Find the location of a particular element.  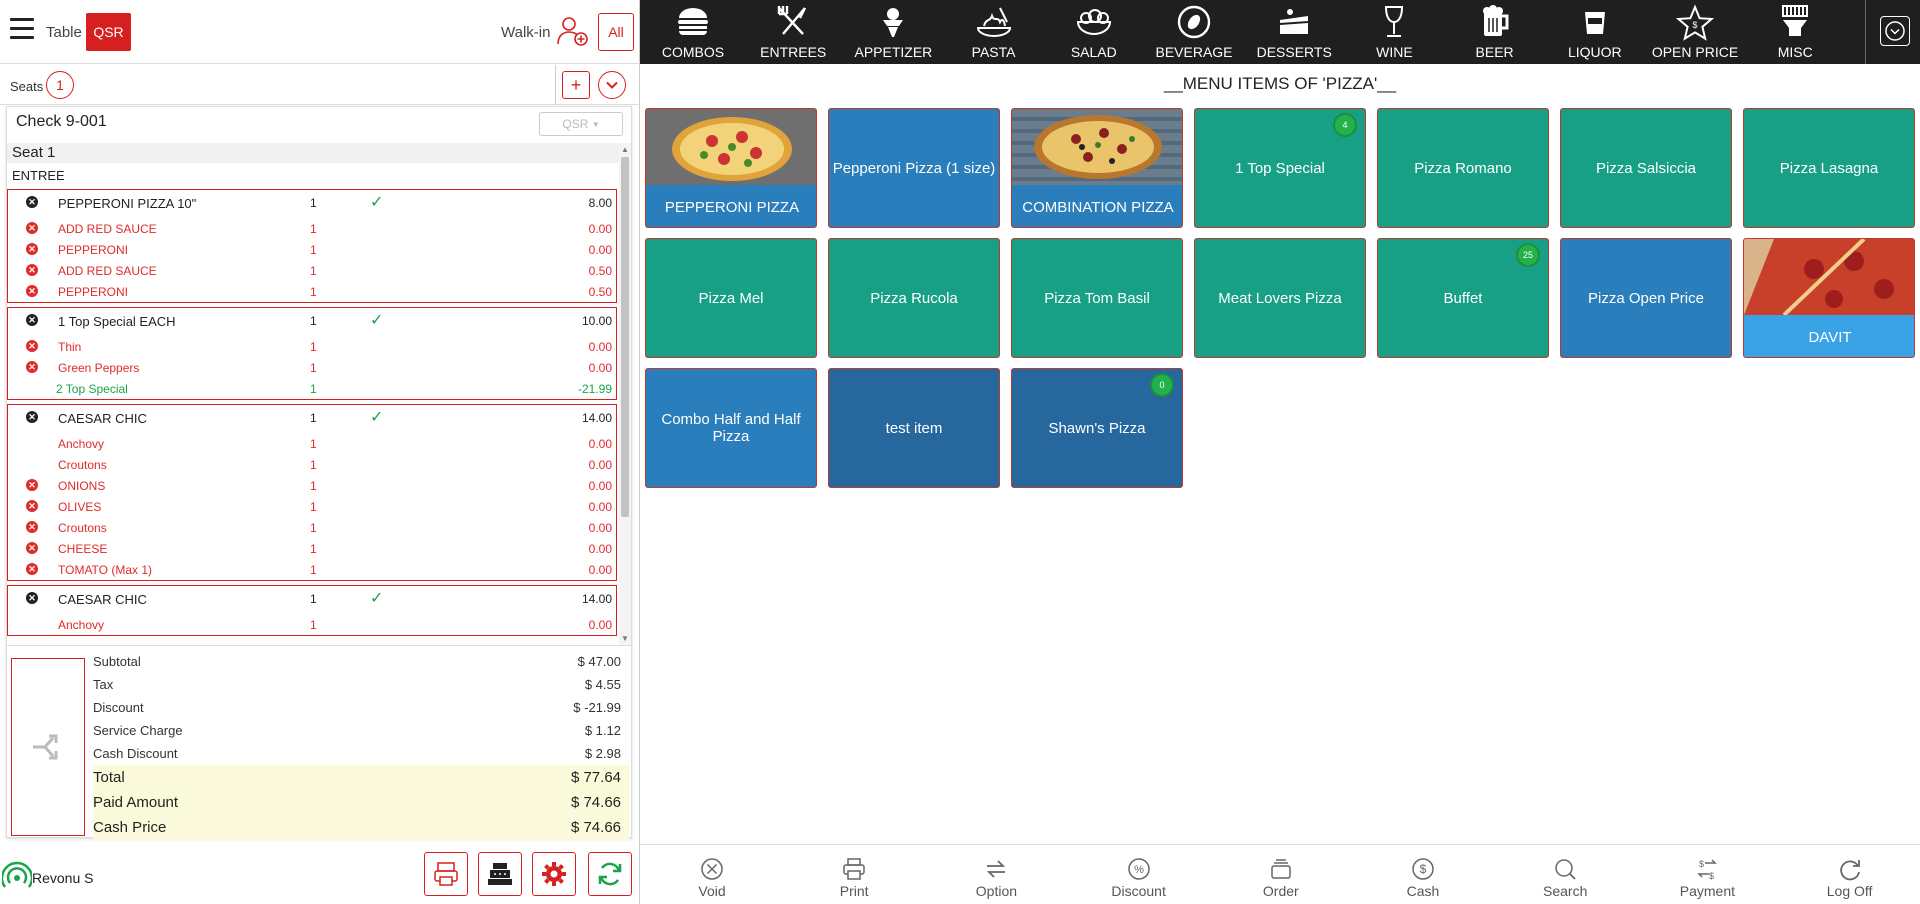

menu-item-tile: Shawn's Pizza 0 is located at coordinates (1097, 428).